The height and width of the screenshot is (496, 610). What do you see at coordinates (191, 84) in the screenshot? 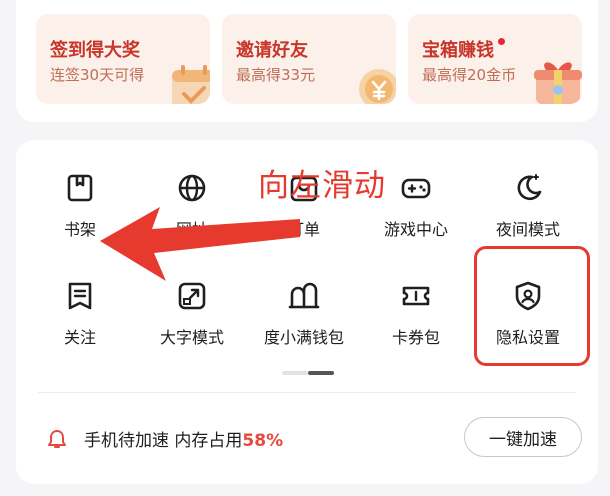
I see `calendar-icon` at bounding box center [191, 84].